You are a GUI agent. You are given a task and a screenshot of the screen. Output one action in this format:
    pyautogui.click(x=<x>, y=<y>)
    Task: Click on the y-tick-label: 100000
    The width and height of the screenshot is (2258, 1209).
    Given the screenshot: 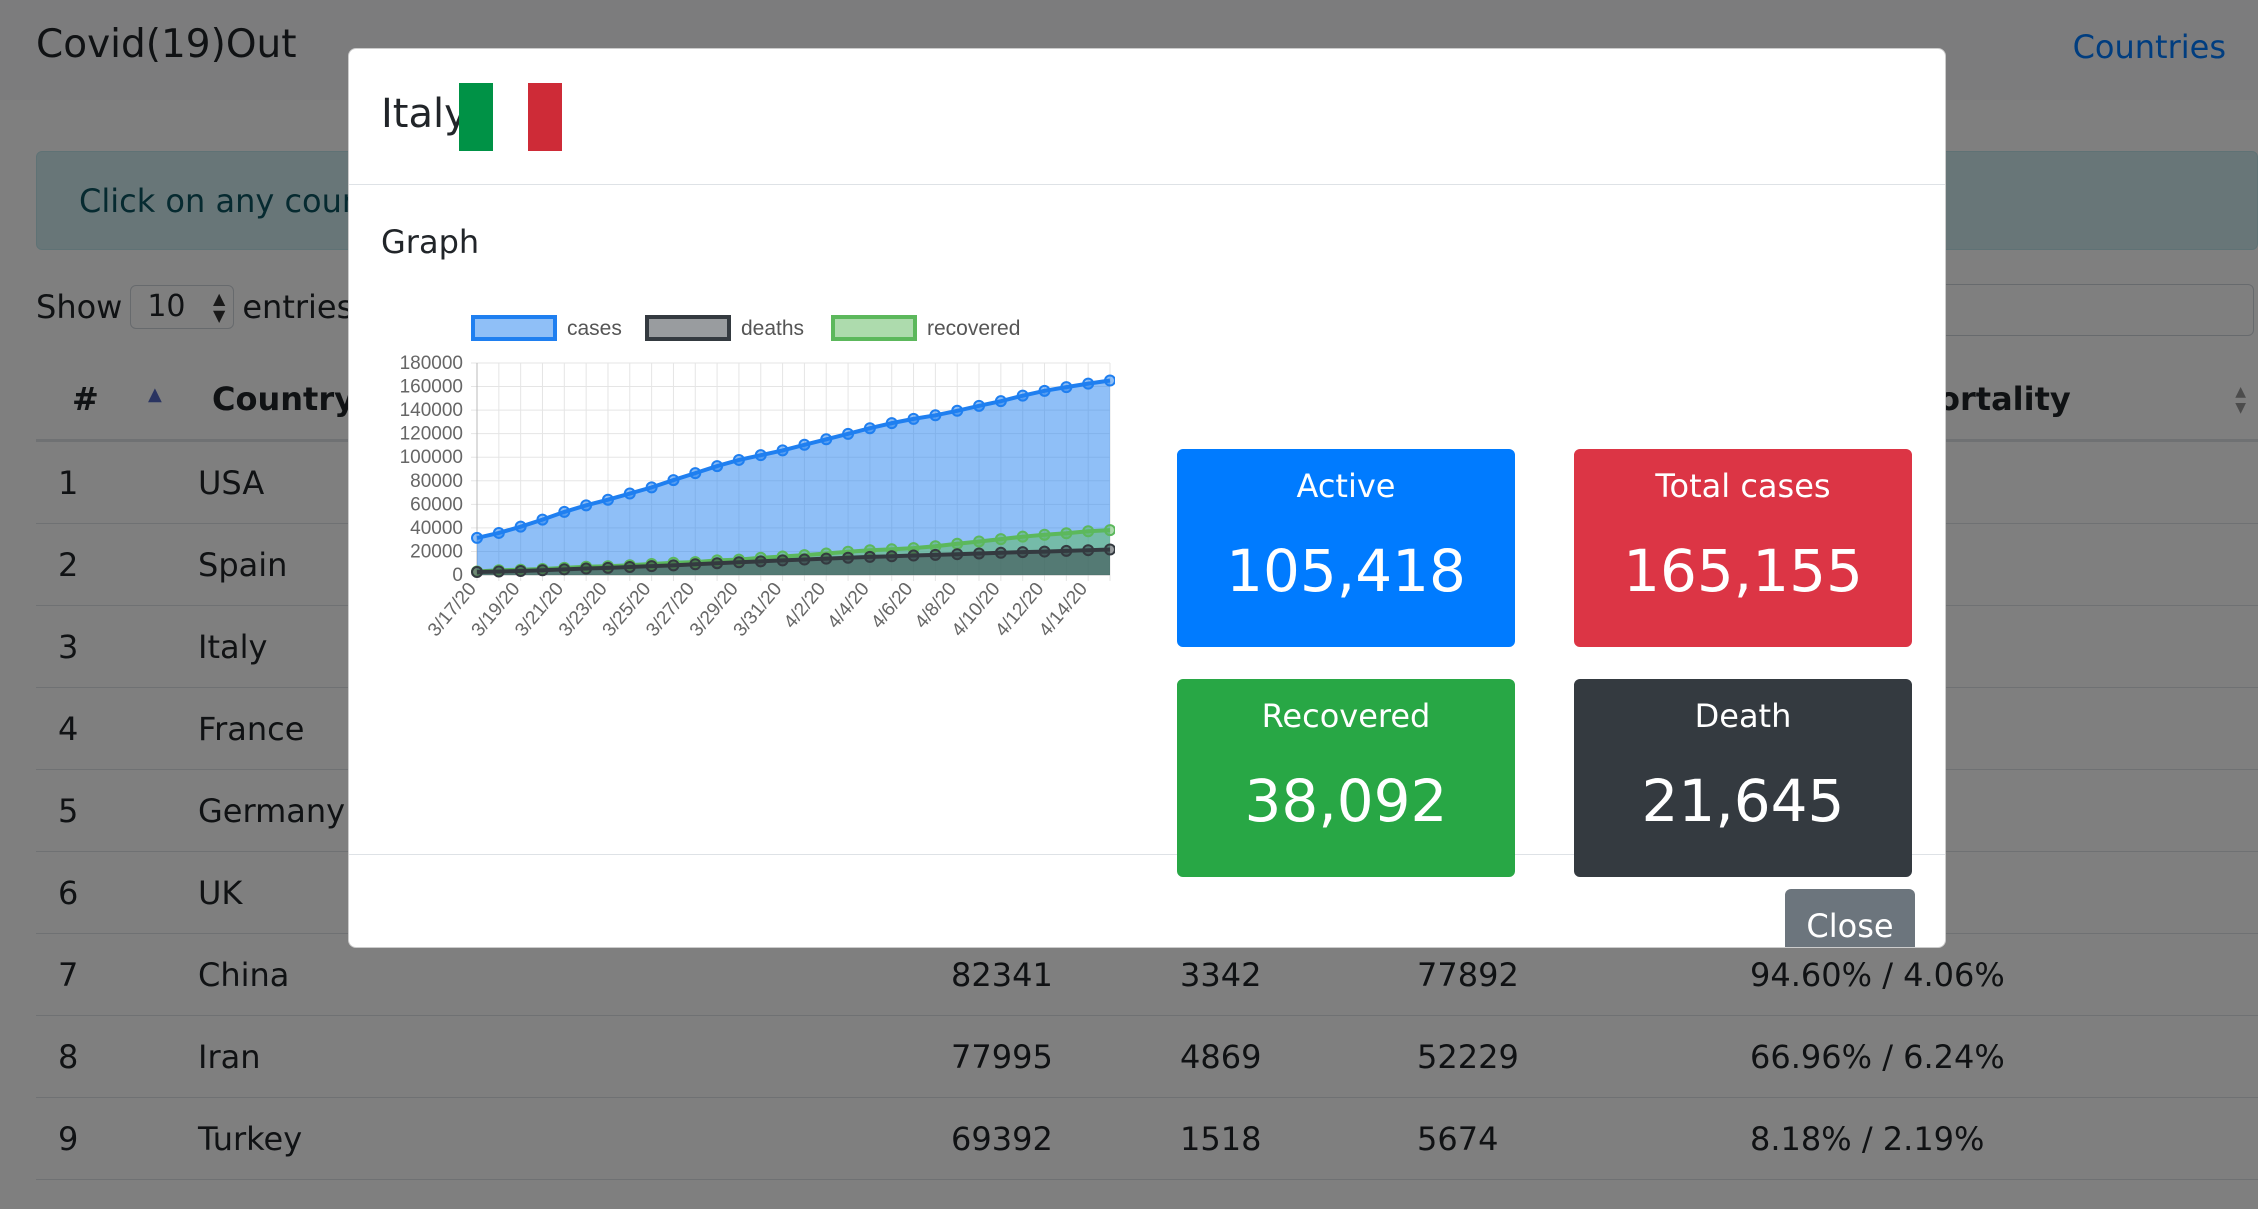 What is the action you would take?
    pyautogui.click(x=431, y=457)
    